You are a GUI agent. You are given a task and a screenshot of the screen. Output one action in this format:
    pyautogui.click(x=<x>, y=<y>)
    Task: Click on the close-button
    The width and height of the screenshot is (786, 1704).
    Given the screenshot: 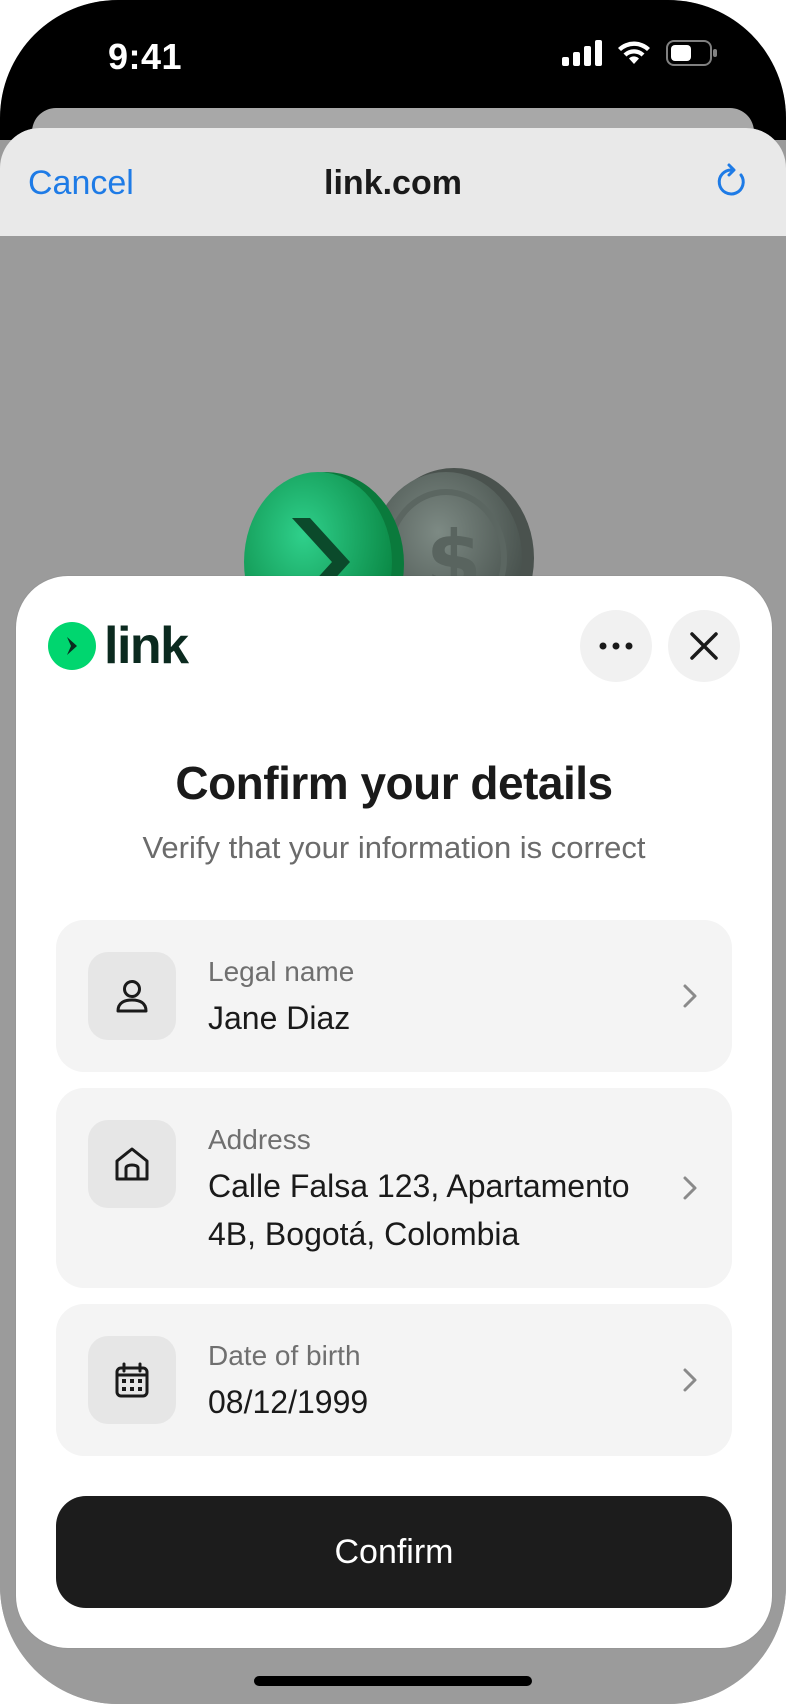 What is the action you would take?
    pyautogui.click(x=704, y=646)
    